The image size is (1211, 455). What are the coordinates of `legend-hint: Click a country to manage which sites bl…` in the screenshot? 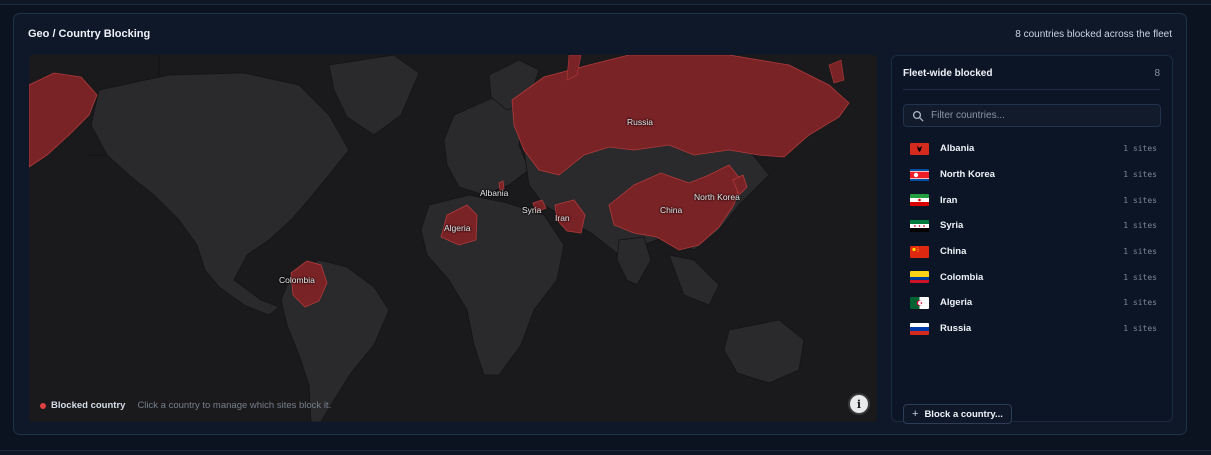 It's located at (234, 405).